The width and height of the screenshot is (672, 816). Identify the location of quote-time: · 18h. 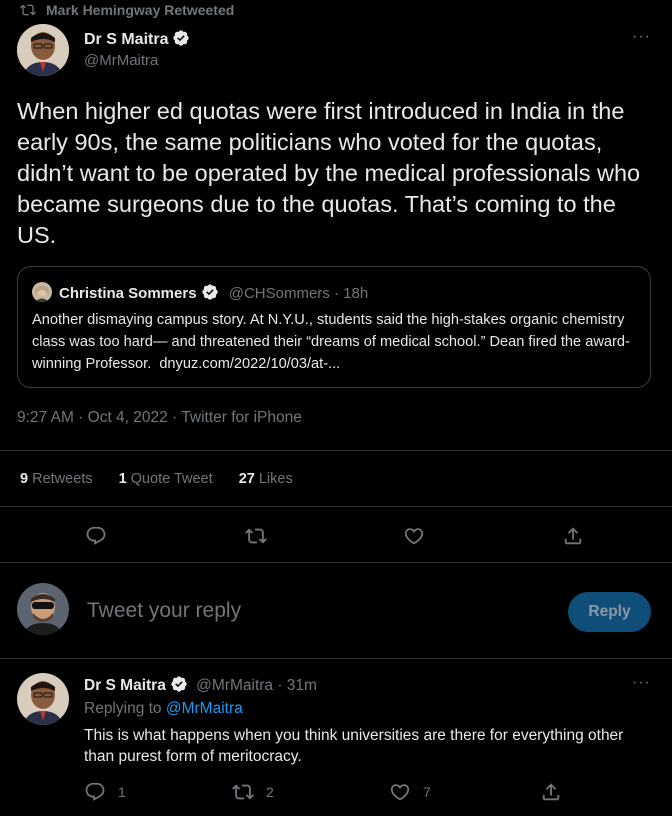
(351, 293).